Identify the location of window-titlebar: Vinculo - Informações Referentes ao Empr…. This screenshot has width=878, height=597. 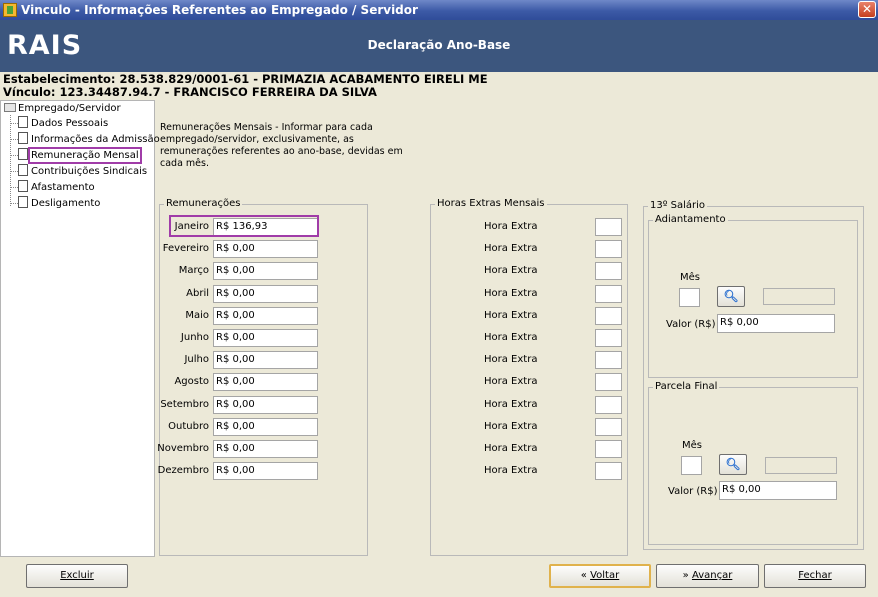
(439, 10).